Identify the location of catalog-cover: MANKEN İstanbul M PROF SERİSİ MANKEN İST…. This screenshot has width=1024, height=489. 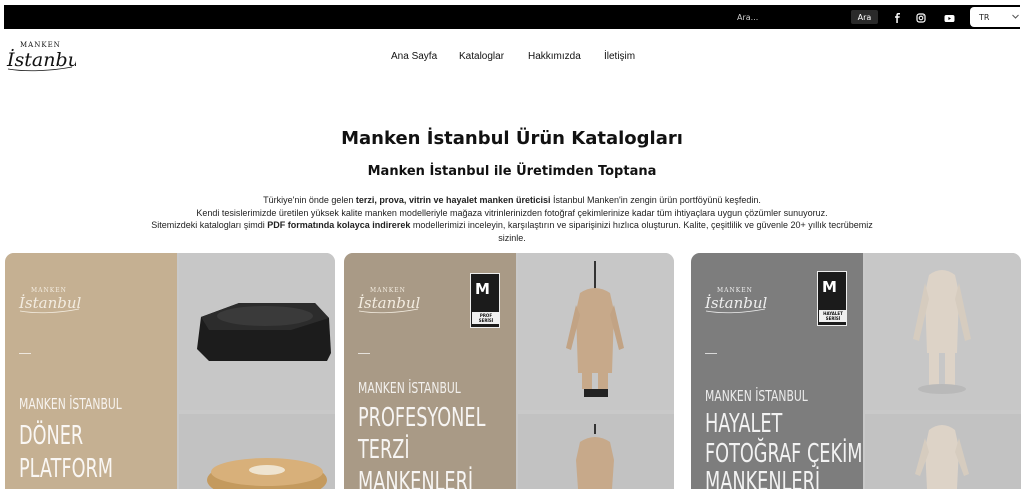
(430, 371).